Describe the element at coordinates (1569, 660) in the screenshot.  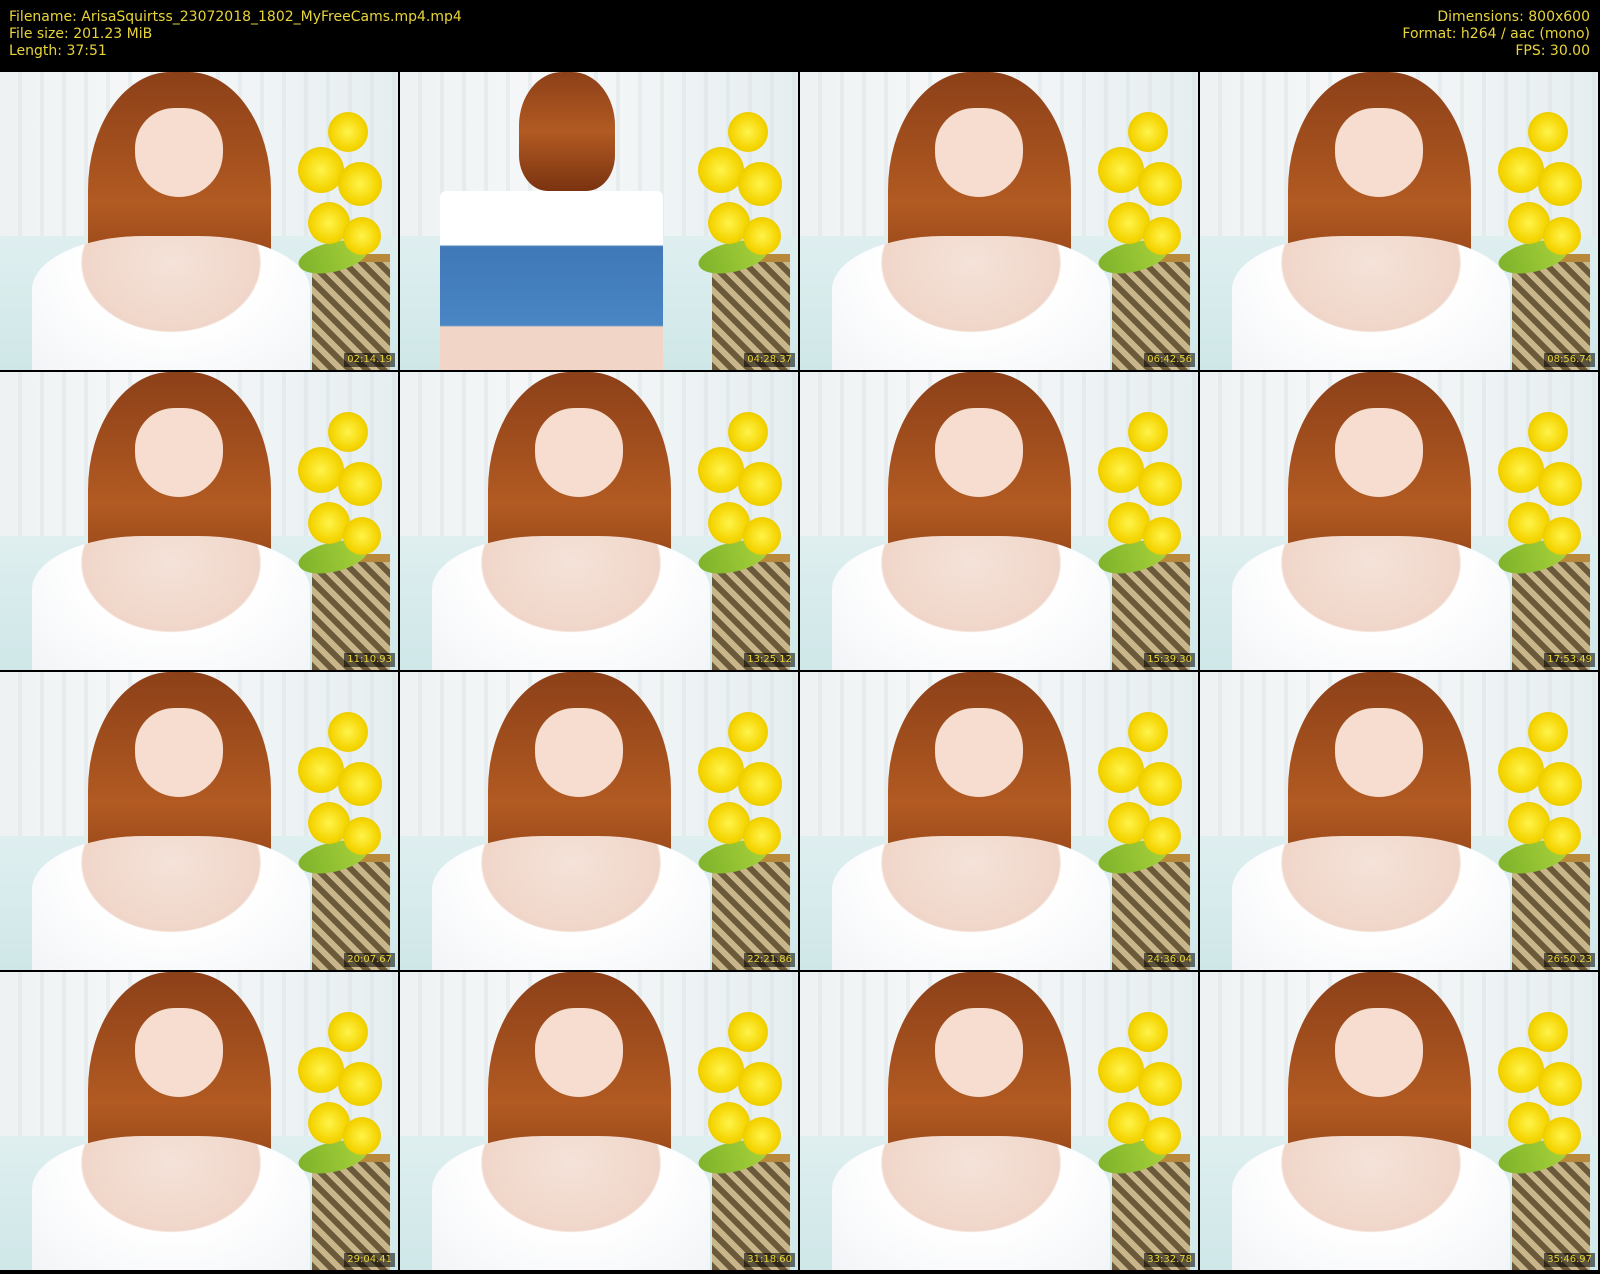
I see `frame-timestamp: 17:53.49` at that location.